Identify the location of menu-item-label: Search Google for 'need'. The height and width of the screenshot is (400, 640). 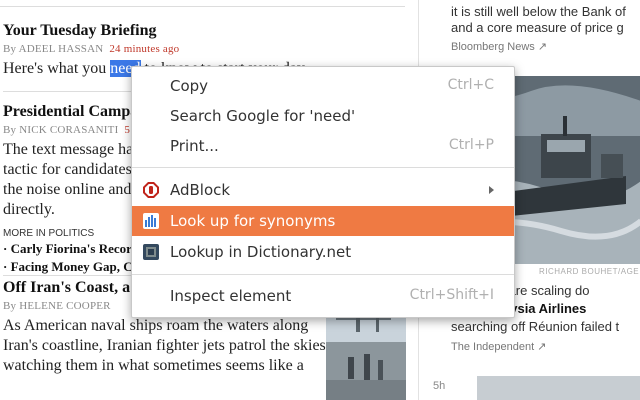
(263, 116).